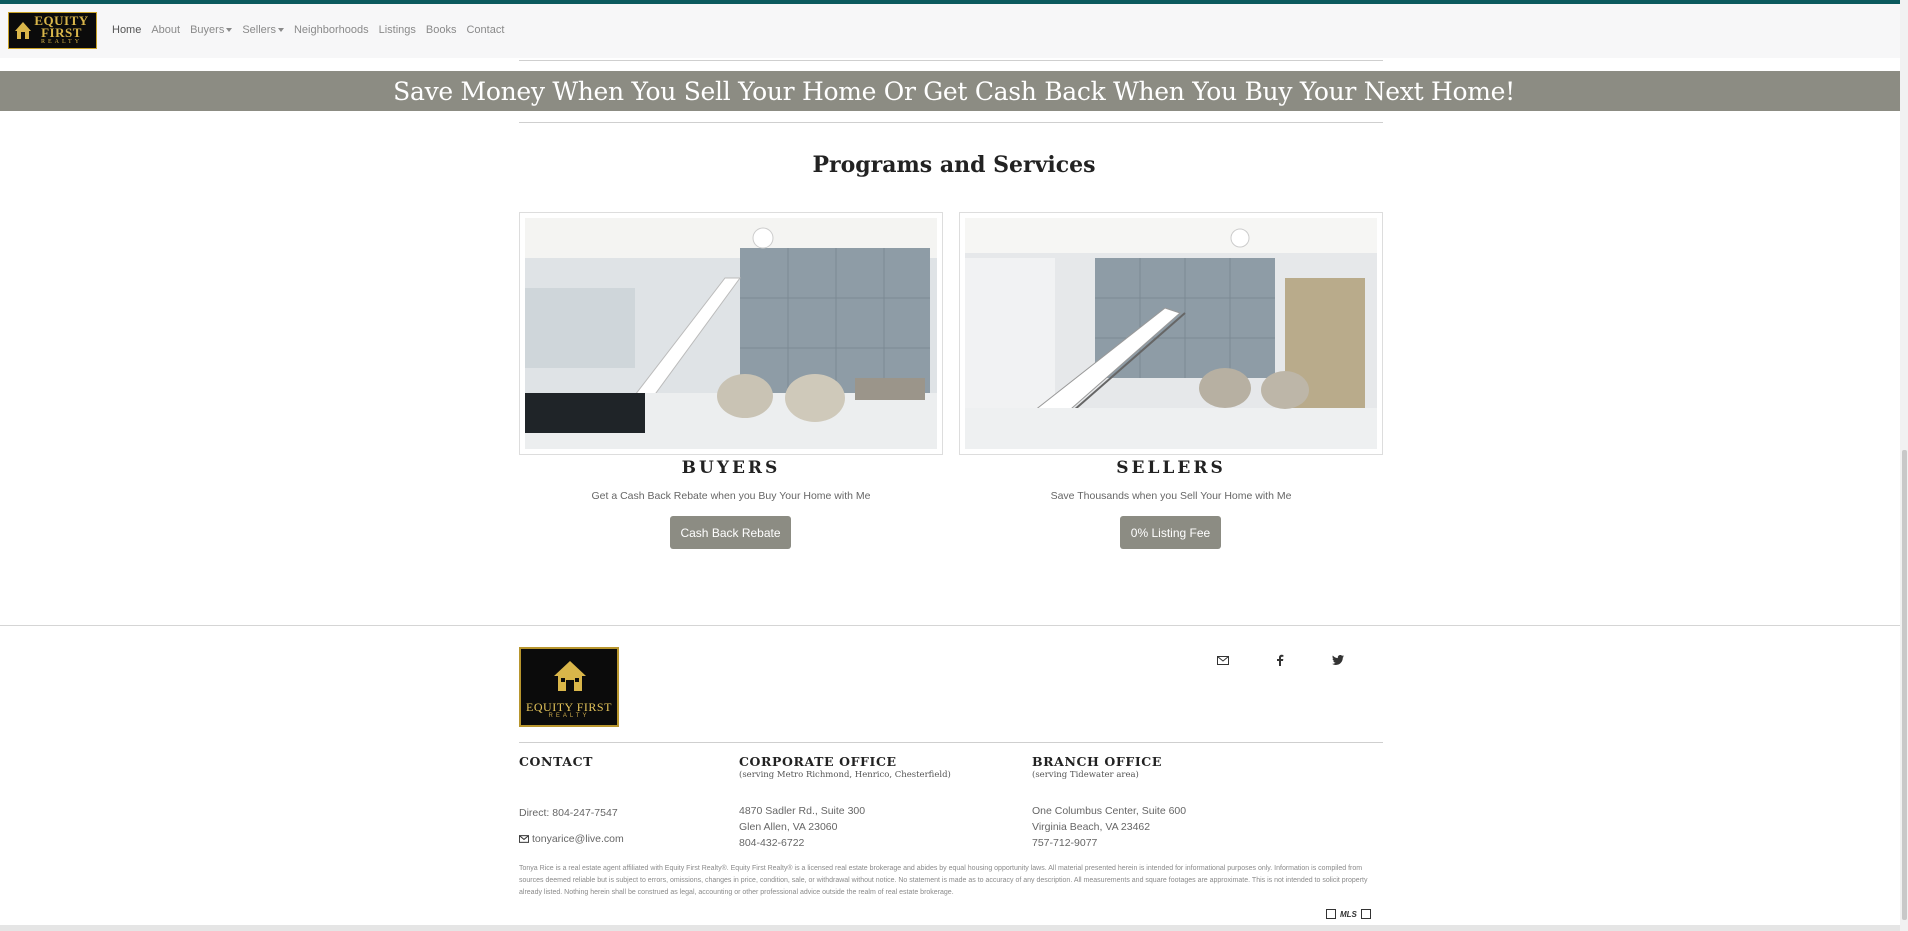  Describe the element at coordinates (331, 30) in the screenshot. I see `nav-neighborhoods: Neighborhoods` at that location.